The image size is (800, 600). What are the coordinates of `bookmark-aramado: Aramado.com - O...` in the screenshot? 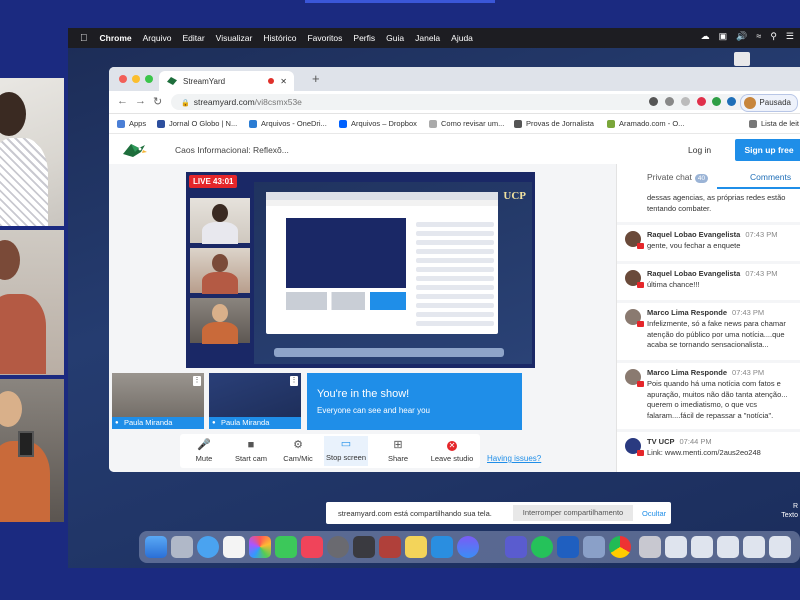 It's located at (645, 123).